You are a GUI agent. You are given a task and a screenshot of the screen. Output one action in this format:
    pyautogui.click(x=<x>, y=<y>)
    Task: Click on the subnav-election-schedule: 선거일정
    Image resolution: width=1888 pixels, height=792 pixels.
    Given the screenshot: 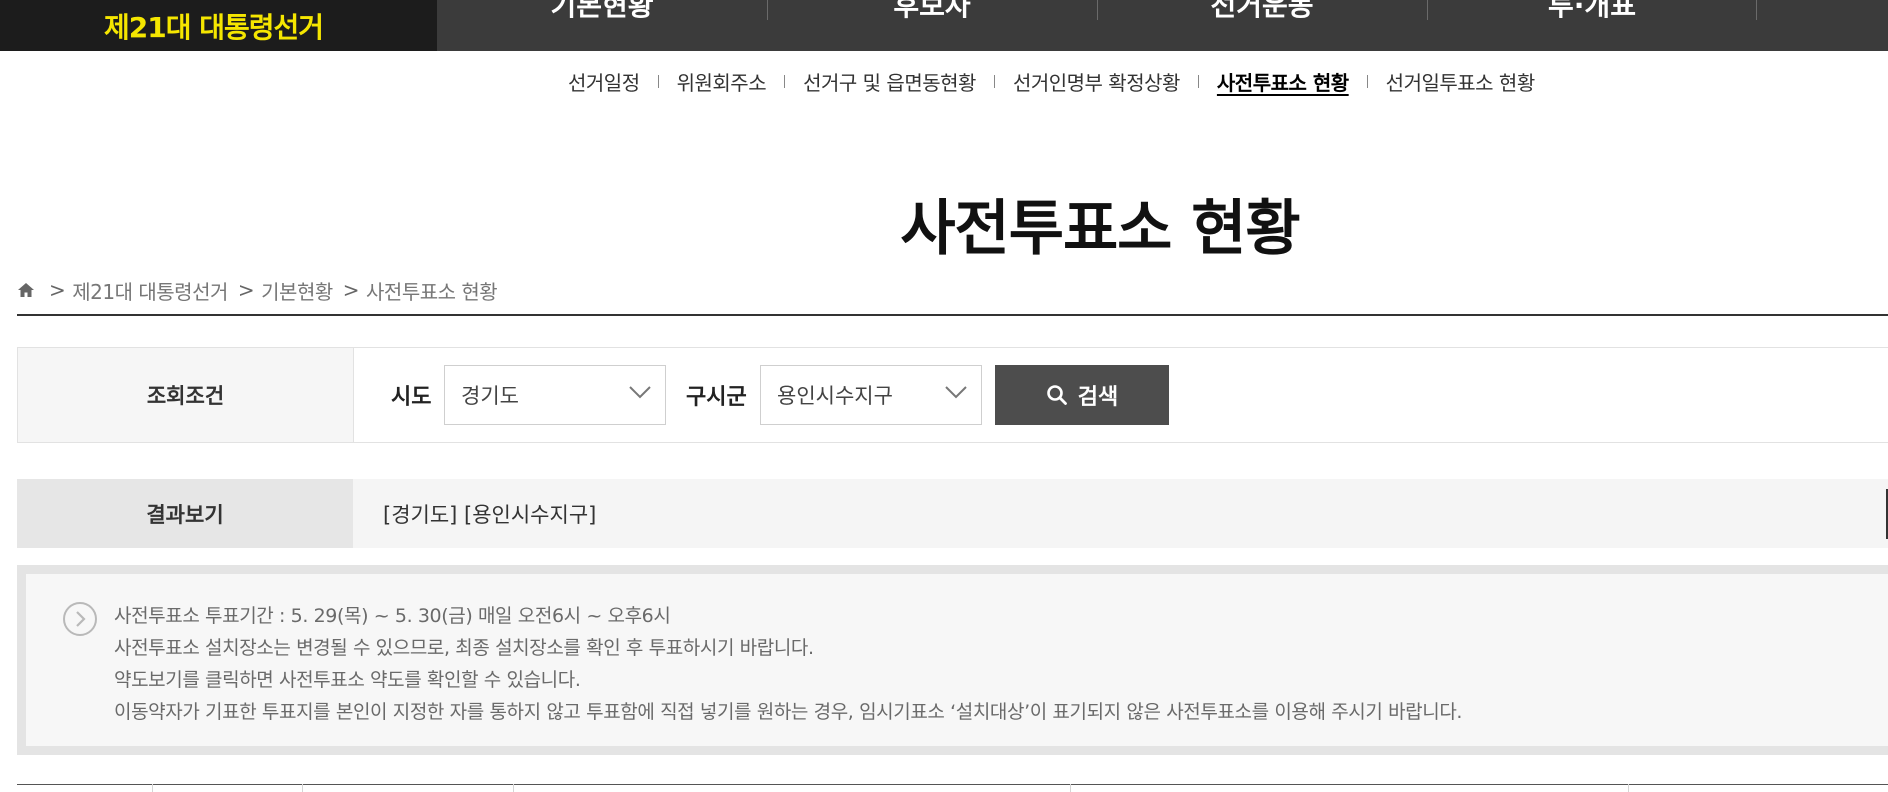 What is the action you would take?
    pyautogui.click(x=604, y=81)
    